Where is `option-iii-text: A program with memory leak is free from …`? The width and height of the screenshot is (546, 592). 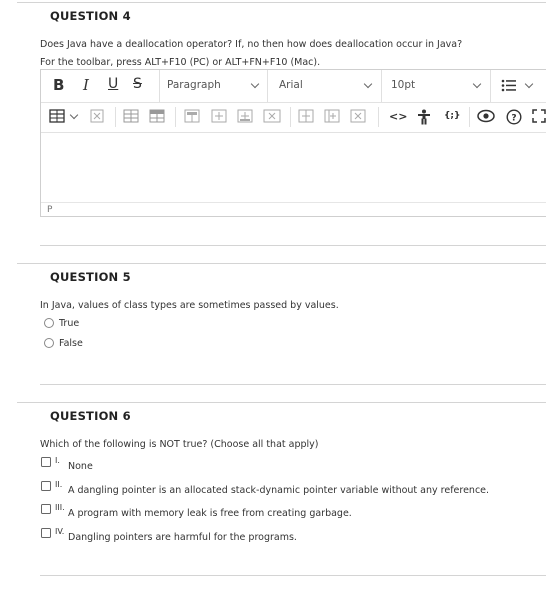
option-iii-text: A program with memory leak is free from … is located at coordinates (210, 513).